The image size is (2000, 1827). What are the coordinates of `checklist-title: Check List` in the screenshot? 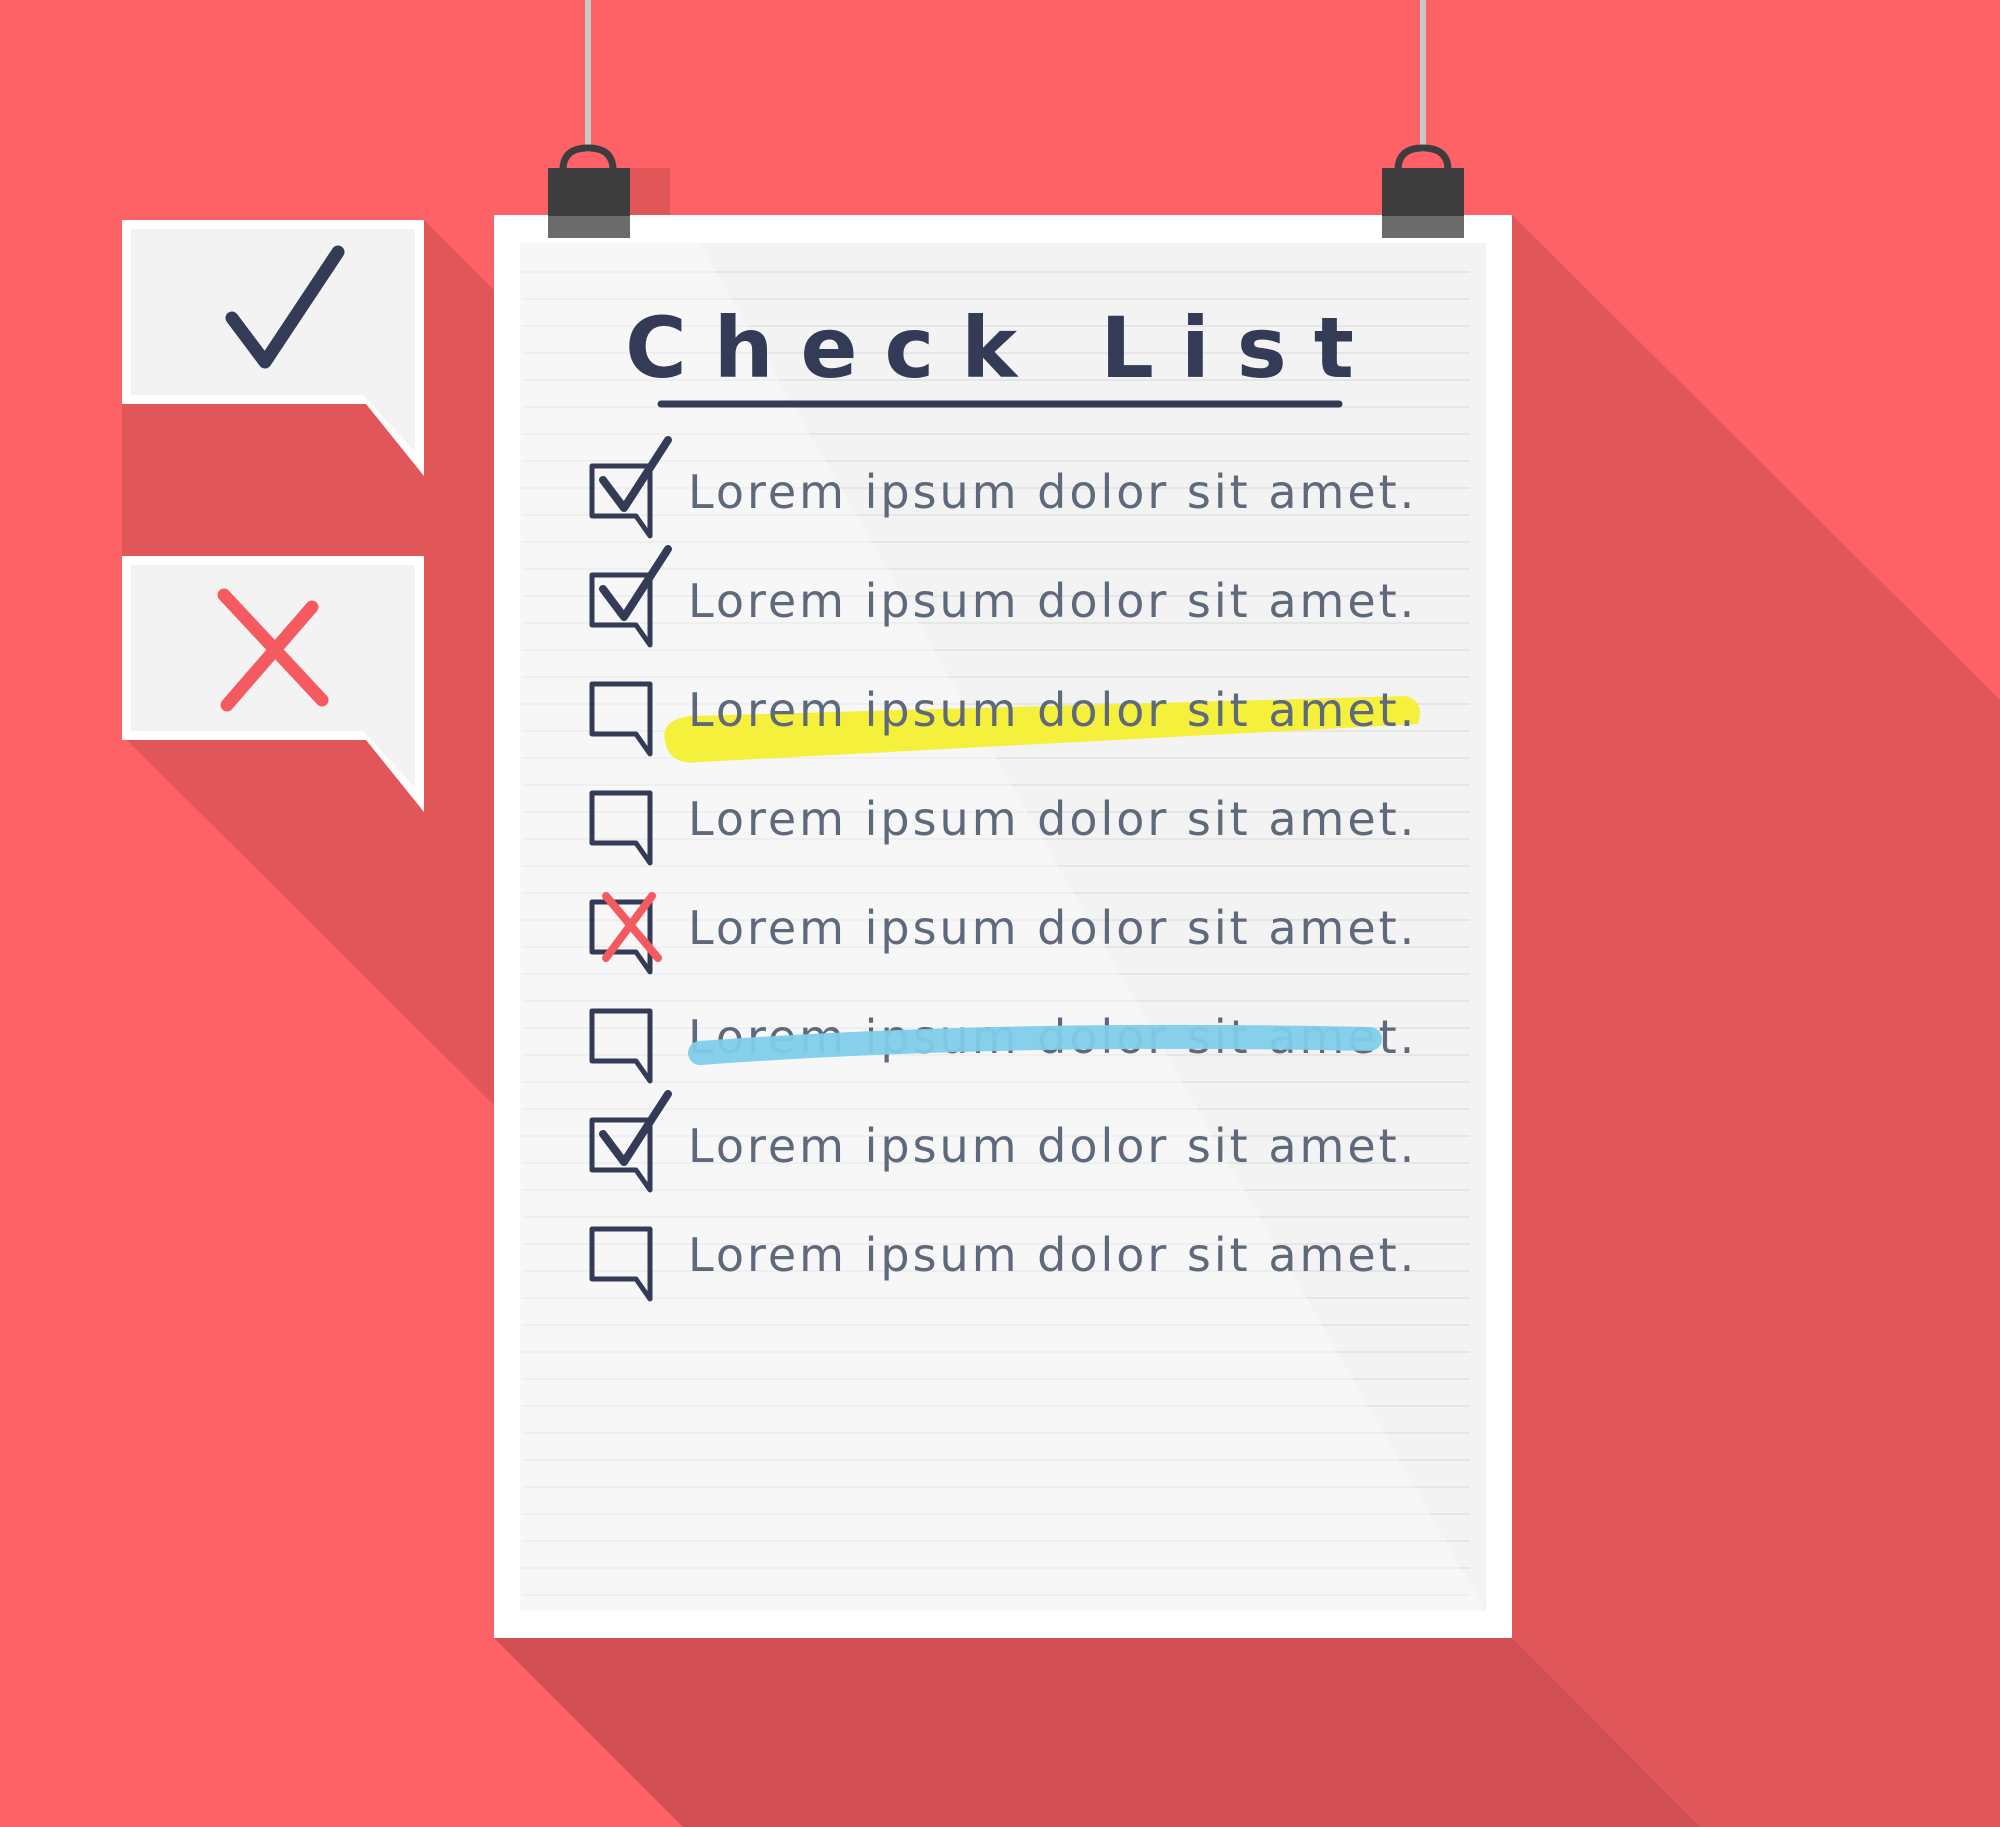 It's located at (1003, 348).